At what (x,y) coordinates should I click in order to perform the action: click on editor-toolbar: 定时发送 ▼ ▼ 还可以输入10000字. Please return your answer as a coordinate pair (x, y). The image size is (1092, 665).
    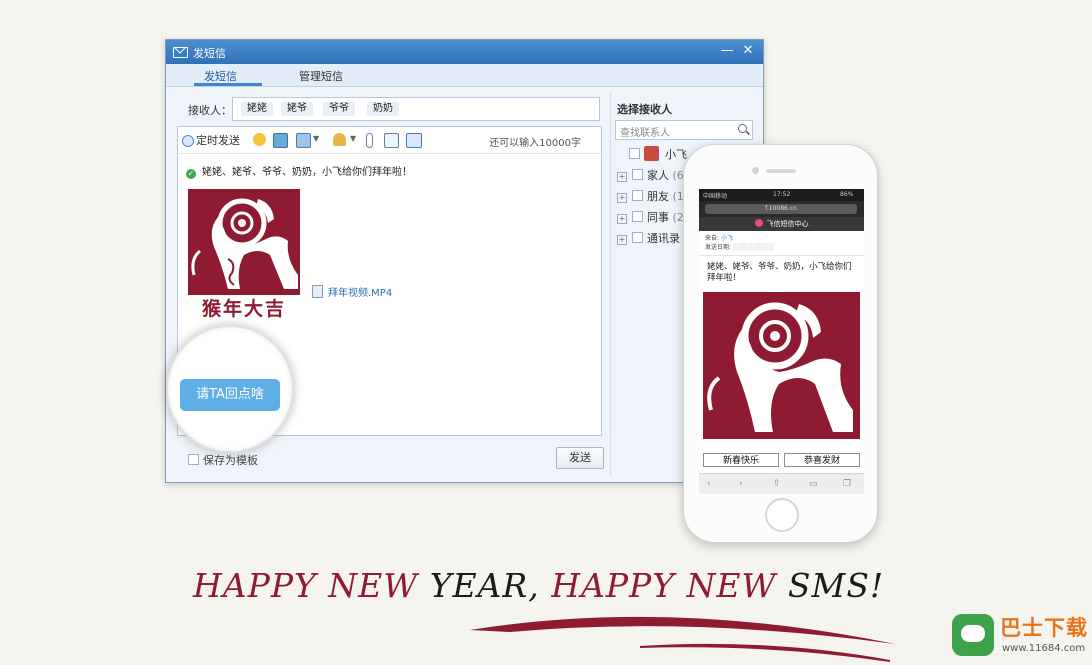
    Looking at the image, I should click on (389, 140).